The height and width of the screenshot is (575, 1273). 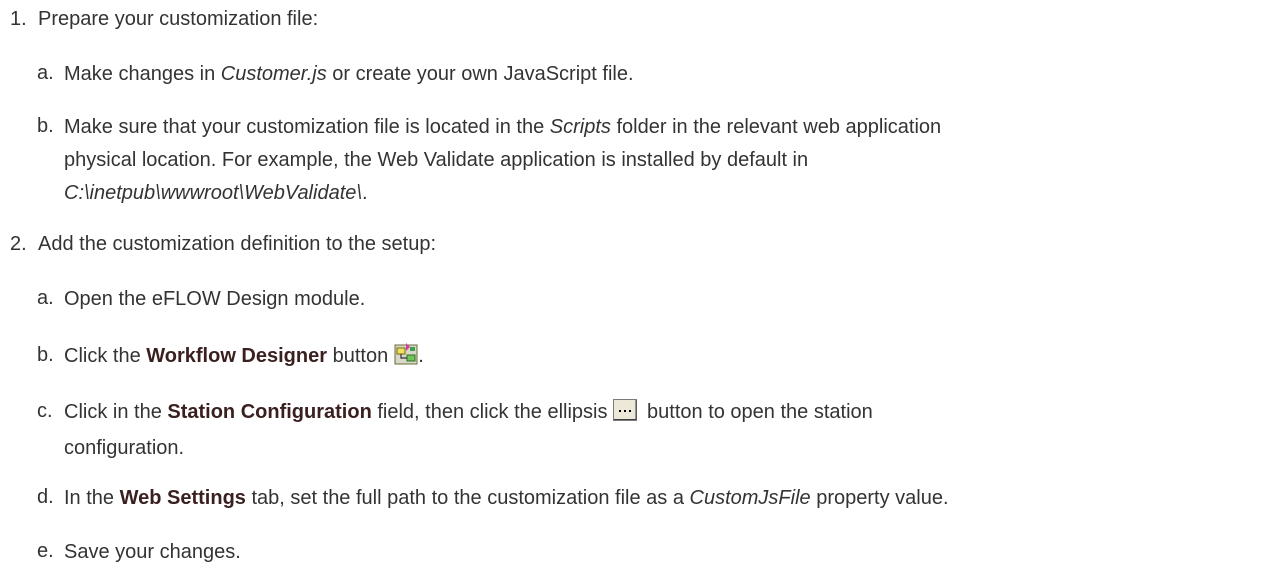 What do you see at coordinates (182, 498) in the screenshot?
I see `ui-label: Web Settings` at bounding box center [182, 498].